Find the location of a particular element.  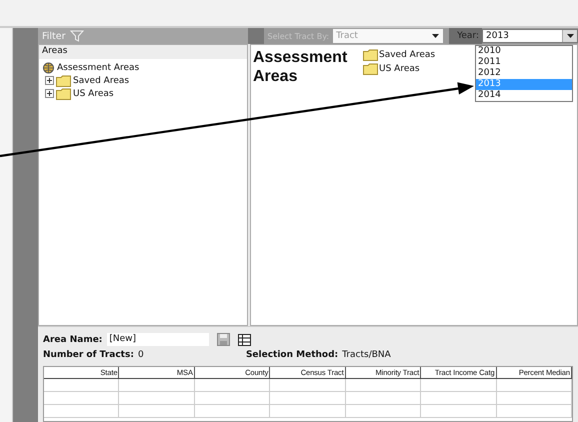

year-option: 2010 is located at coordinates (524, 51).